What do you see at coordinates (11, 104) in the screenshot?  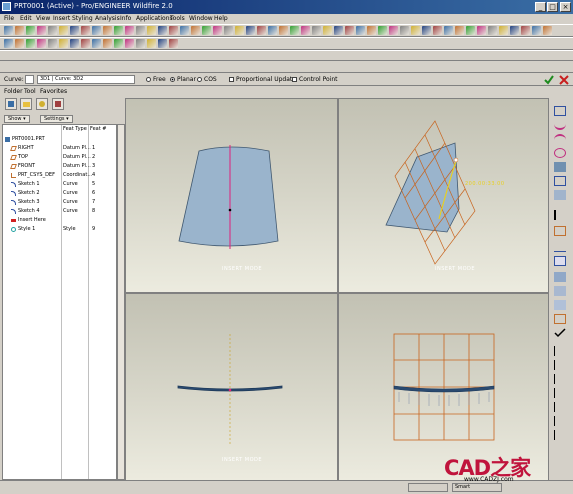 I see `model-tree-icon` at bounding box center [11, 104].